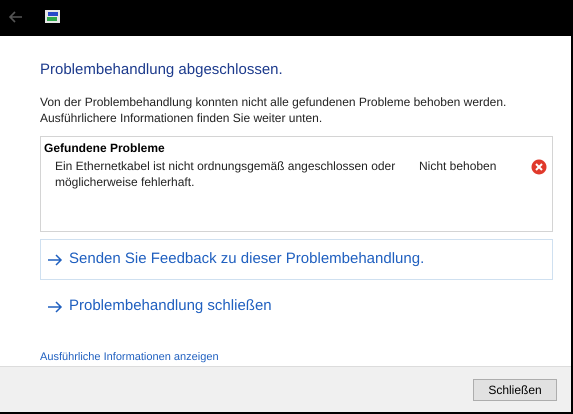 The width and height of the screenshot is (573, 414). I want to click on page-heading: Problembehandlung abgeschlossen., so click(162, 70).